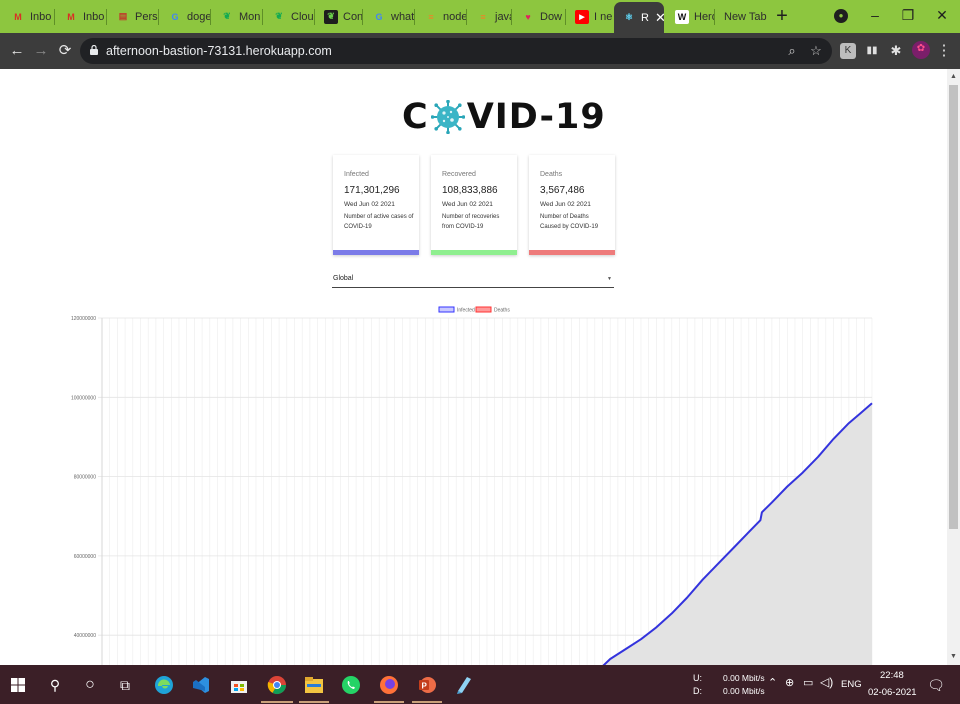 This screenshot has height=704, width=960. What do you see at coordinates (18, 16) in the screenshot?
I see `gmail-icon: M` at bounding box center [18, 16].